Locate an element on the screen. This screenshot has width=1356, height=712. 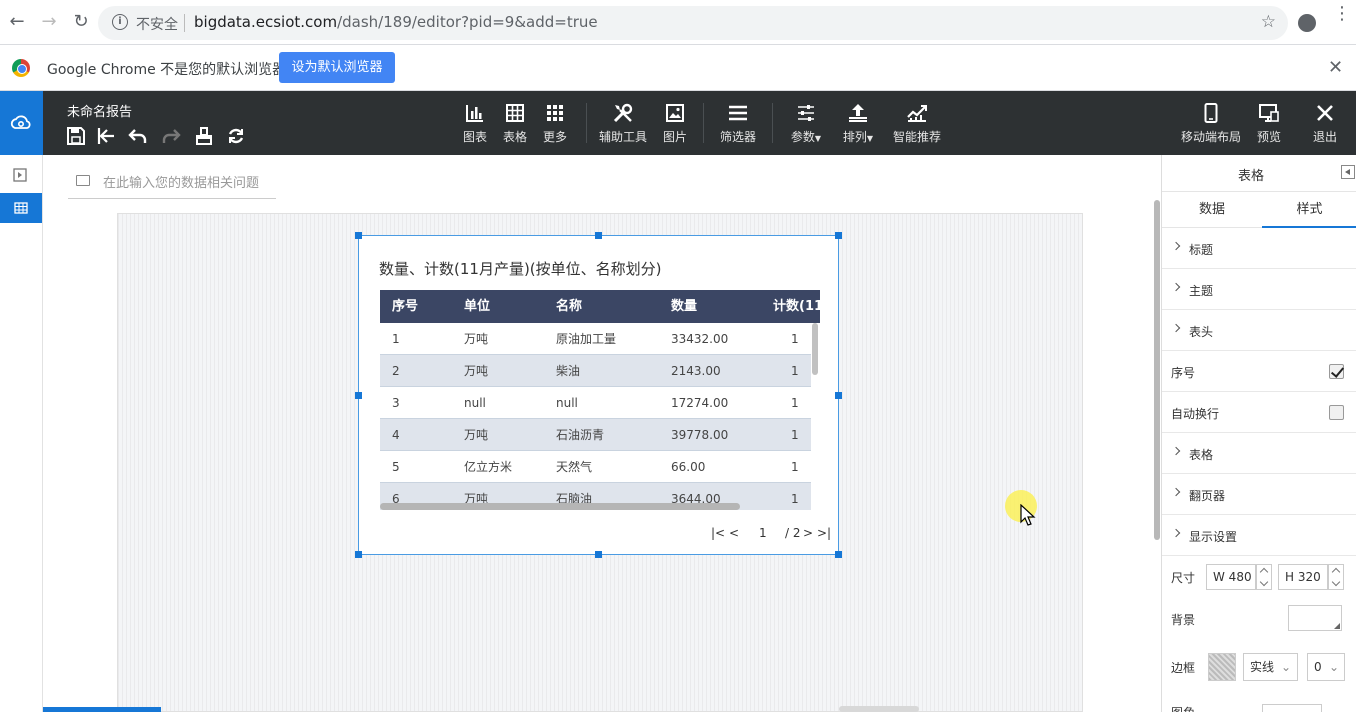
background-color-picker is located at coordinates (1315, 618).